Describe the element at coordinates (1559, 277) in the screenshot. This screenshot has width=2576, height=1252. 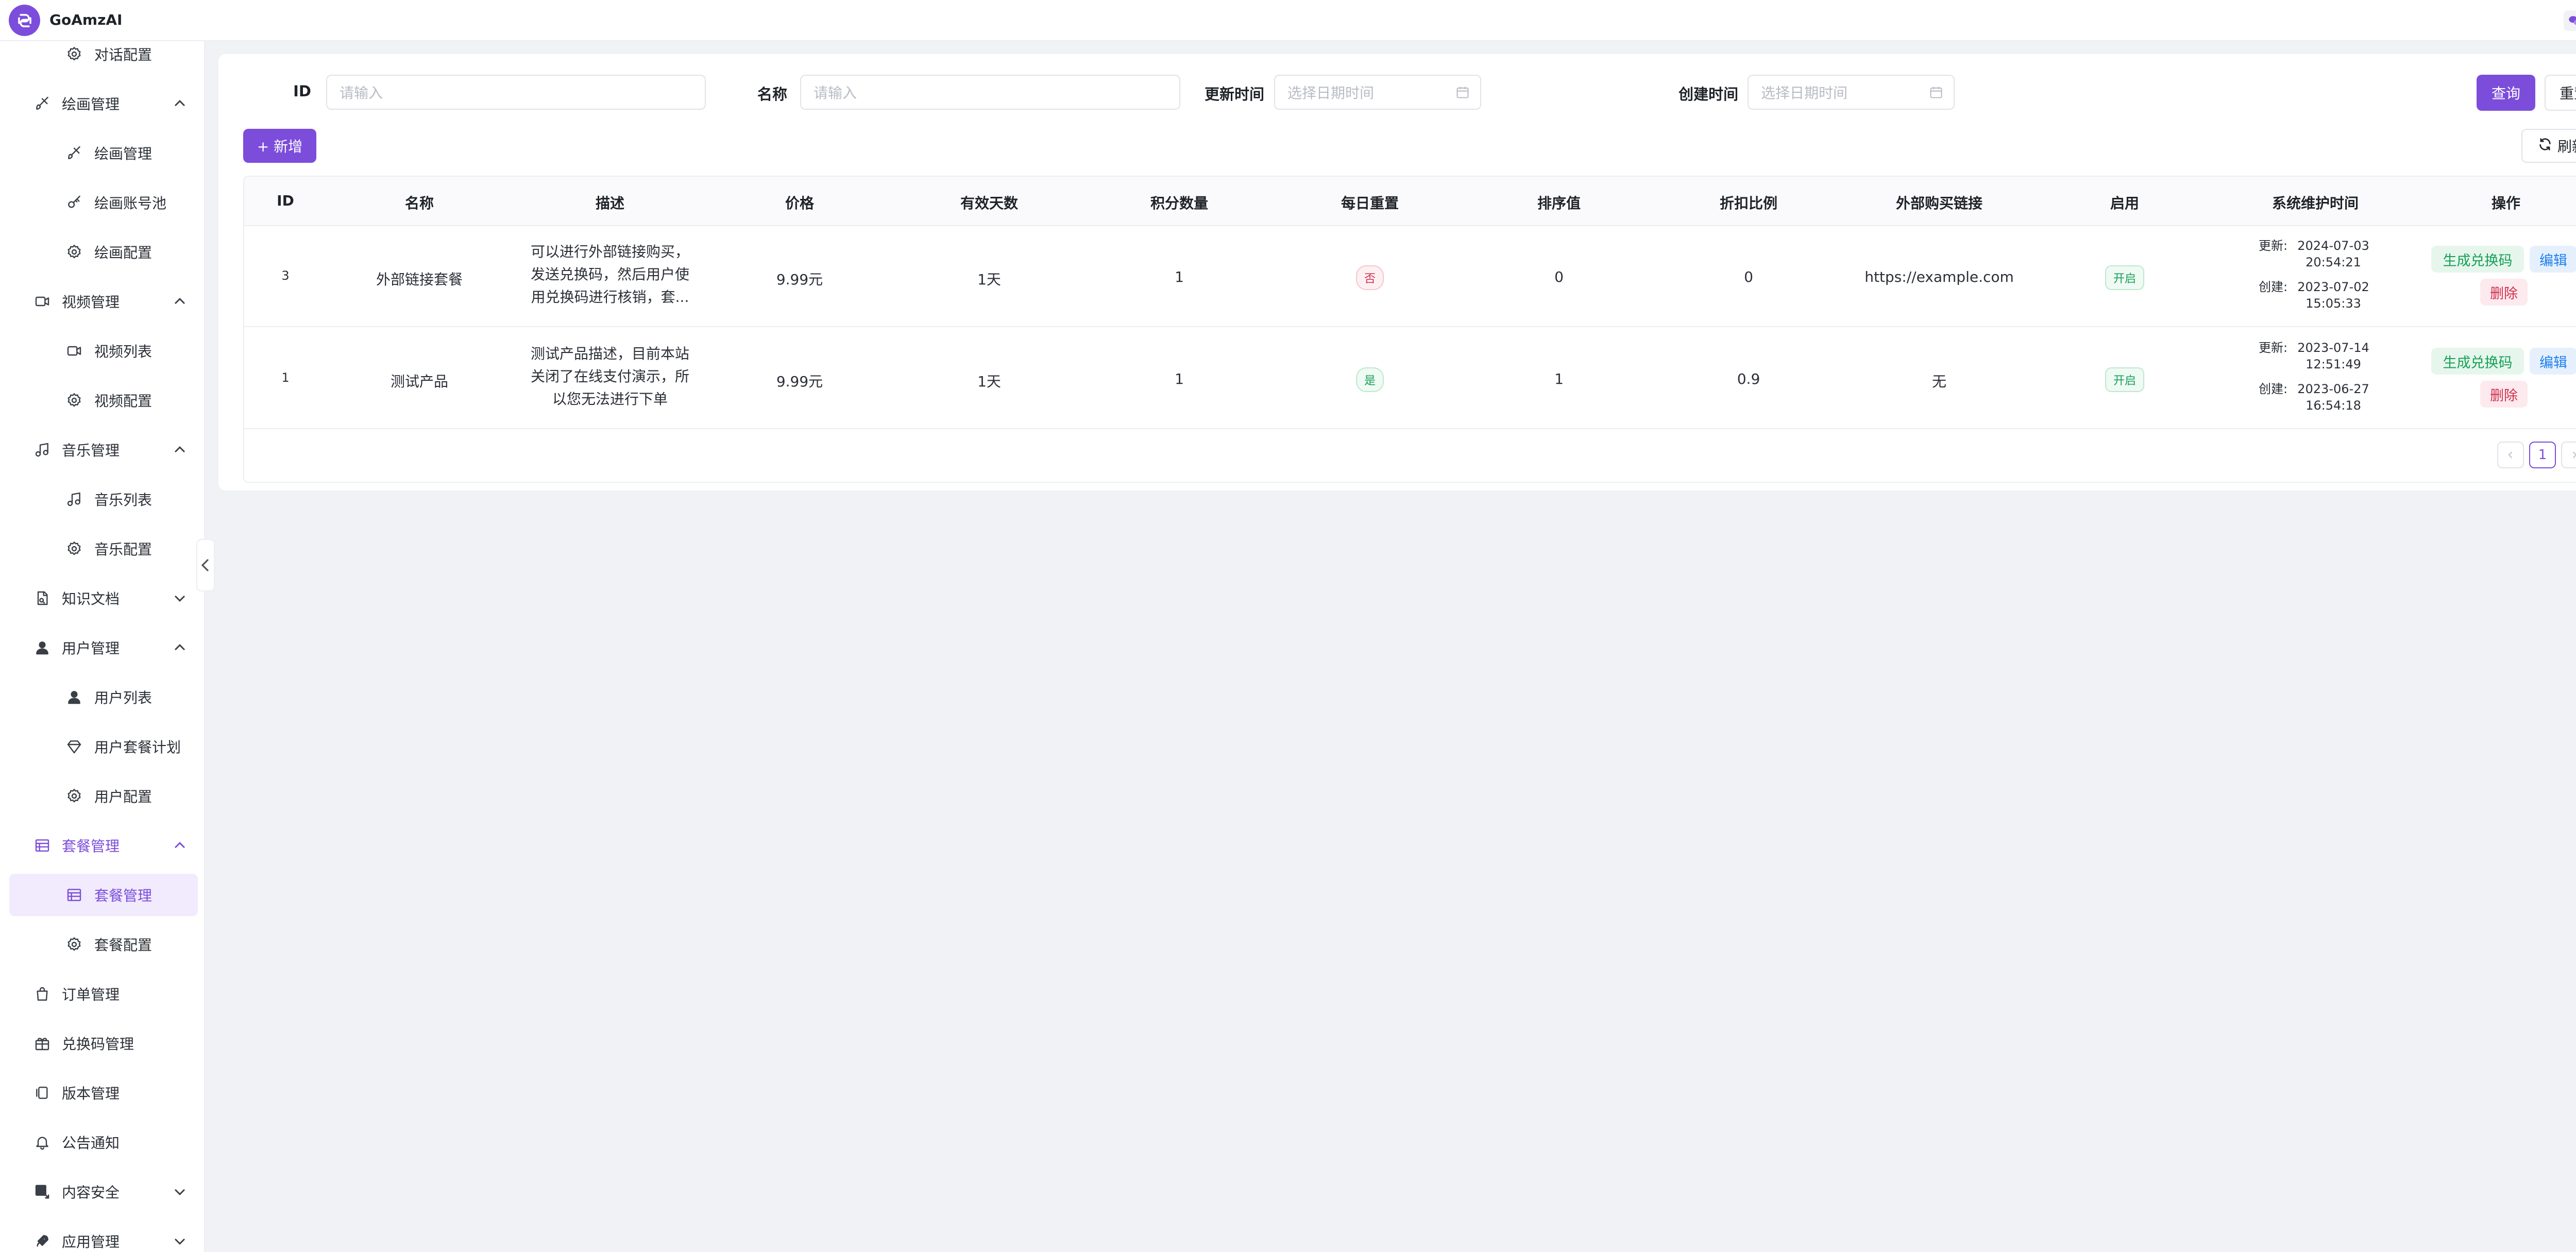
I see `cell-sort: 0` at that location.